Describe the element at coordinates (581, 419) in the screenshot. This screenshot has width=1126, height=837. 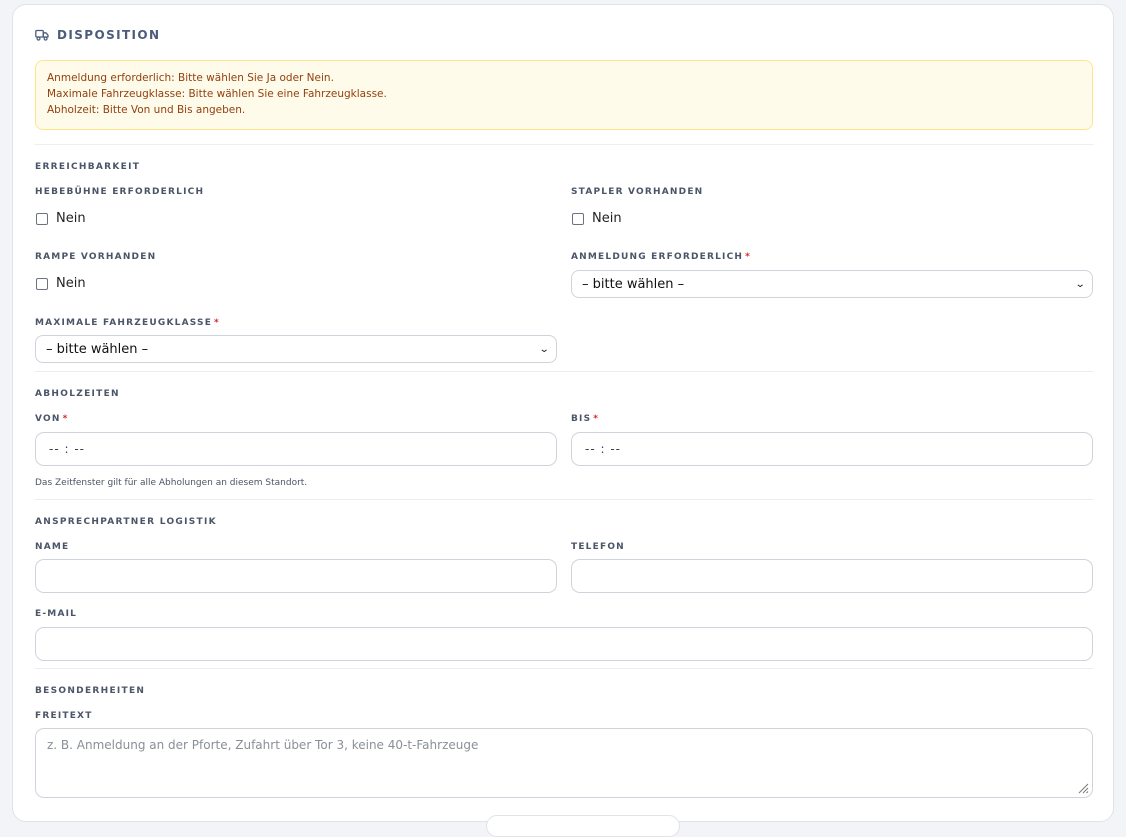
I see `bis-label-text: BIS` at that location.